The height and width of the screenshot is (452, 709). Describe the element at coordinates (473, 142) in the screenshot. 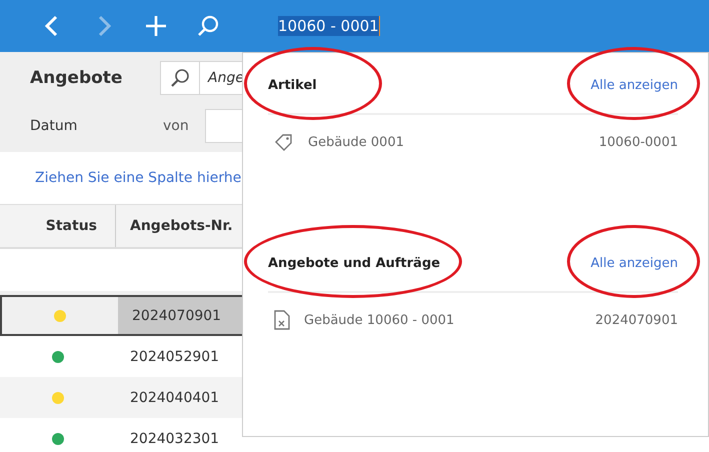

I see `result-item: Gebäude 0001 10060-0001` at that location.